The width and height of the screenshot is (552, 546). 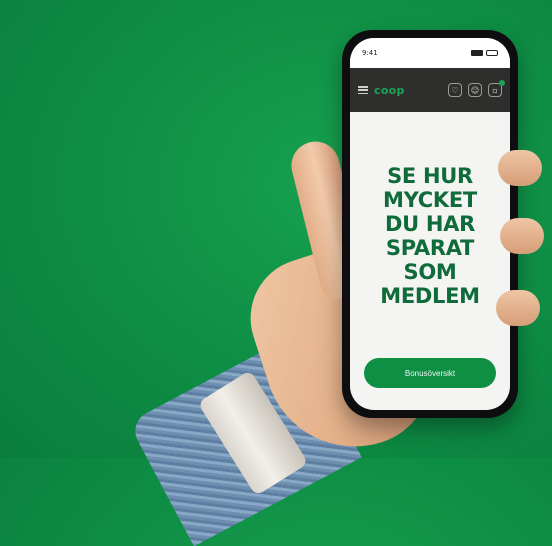 I want to click on headline-line: SE HUR, so click(x=430, y=176).